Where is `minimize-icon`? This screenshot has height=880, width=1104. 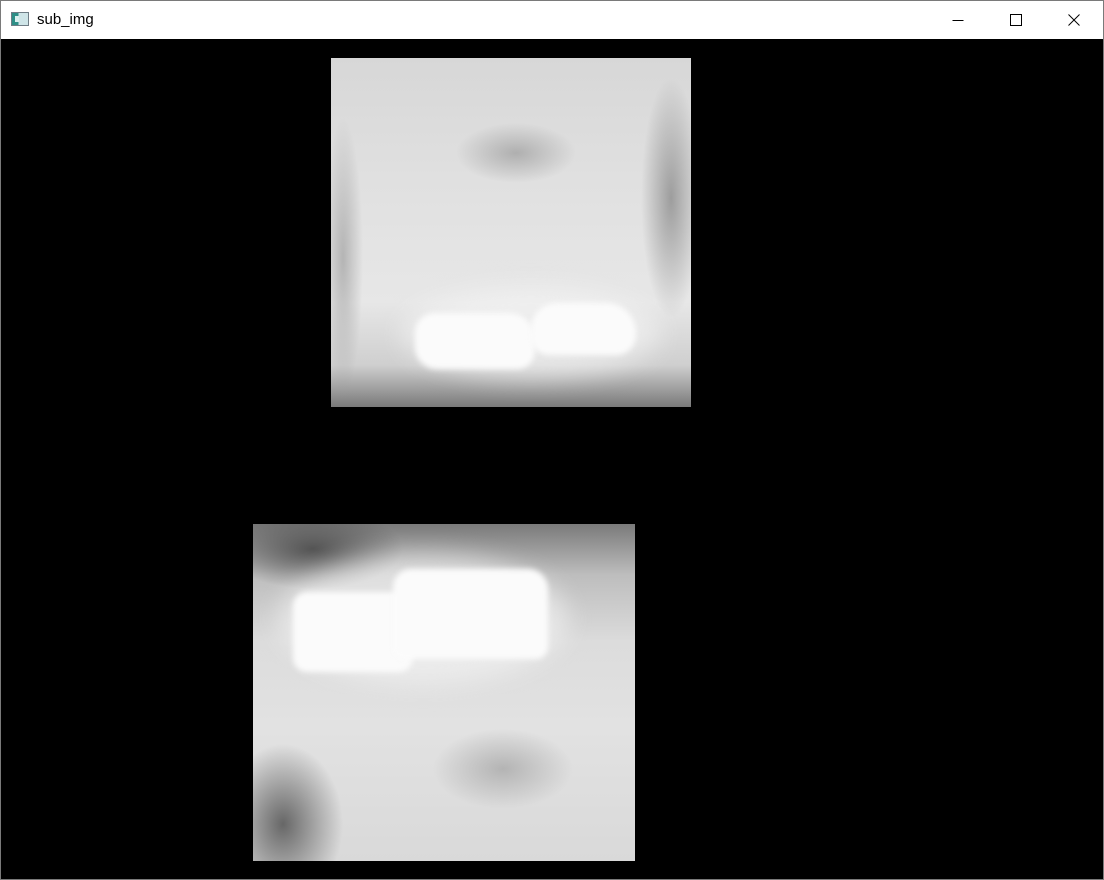 minimize-icon is located at coordinates (958, 20).